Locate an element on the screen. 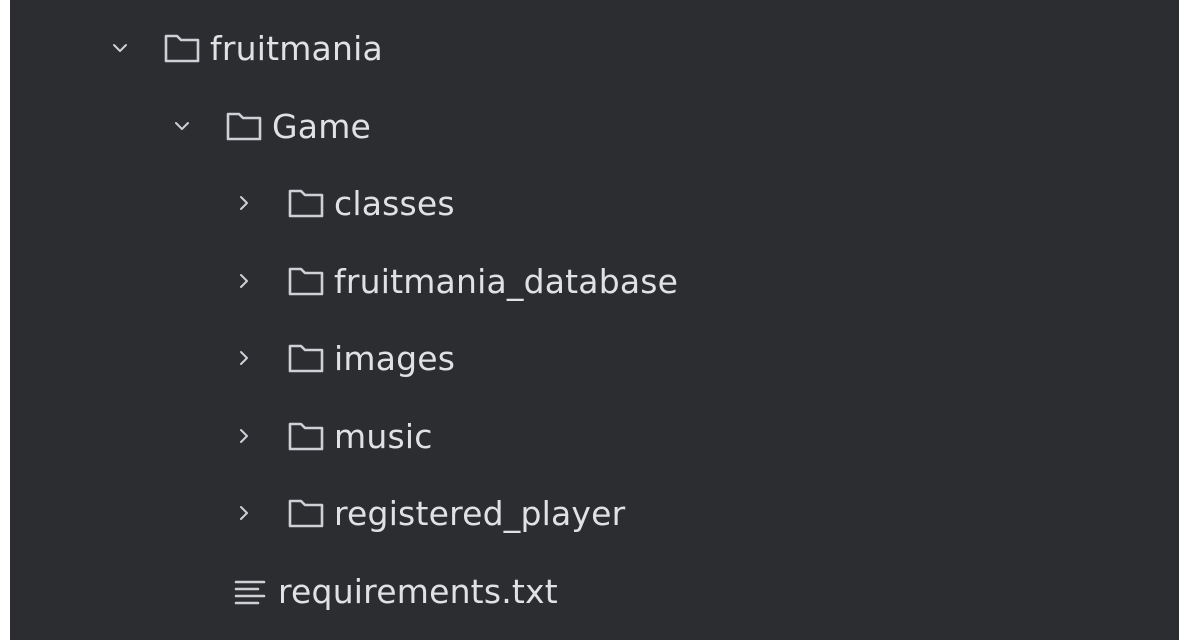 Image resolution: width=1179 pixels, height=640 pixels. tree-node-label: registered_player is located at coordinates (480, 513).